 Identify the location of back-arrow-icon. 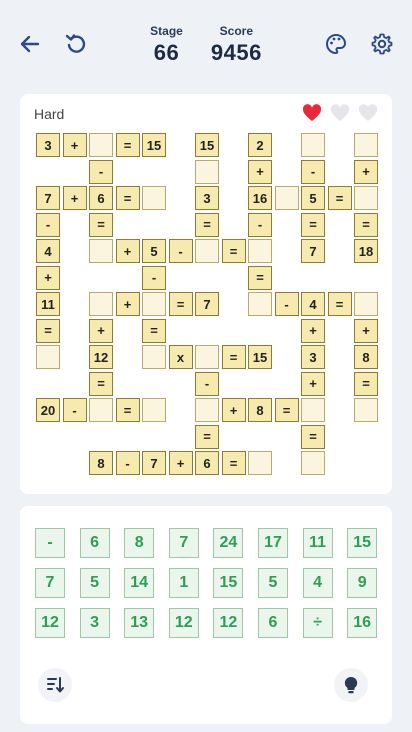
(30, 44).